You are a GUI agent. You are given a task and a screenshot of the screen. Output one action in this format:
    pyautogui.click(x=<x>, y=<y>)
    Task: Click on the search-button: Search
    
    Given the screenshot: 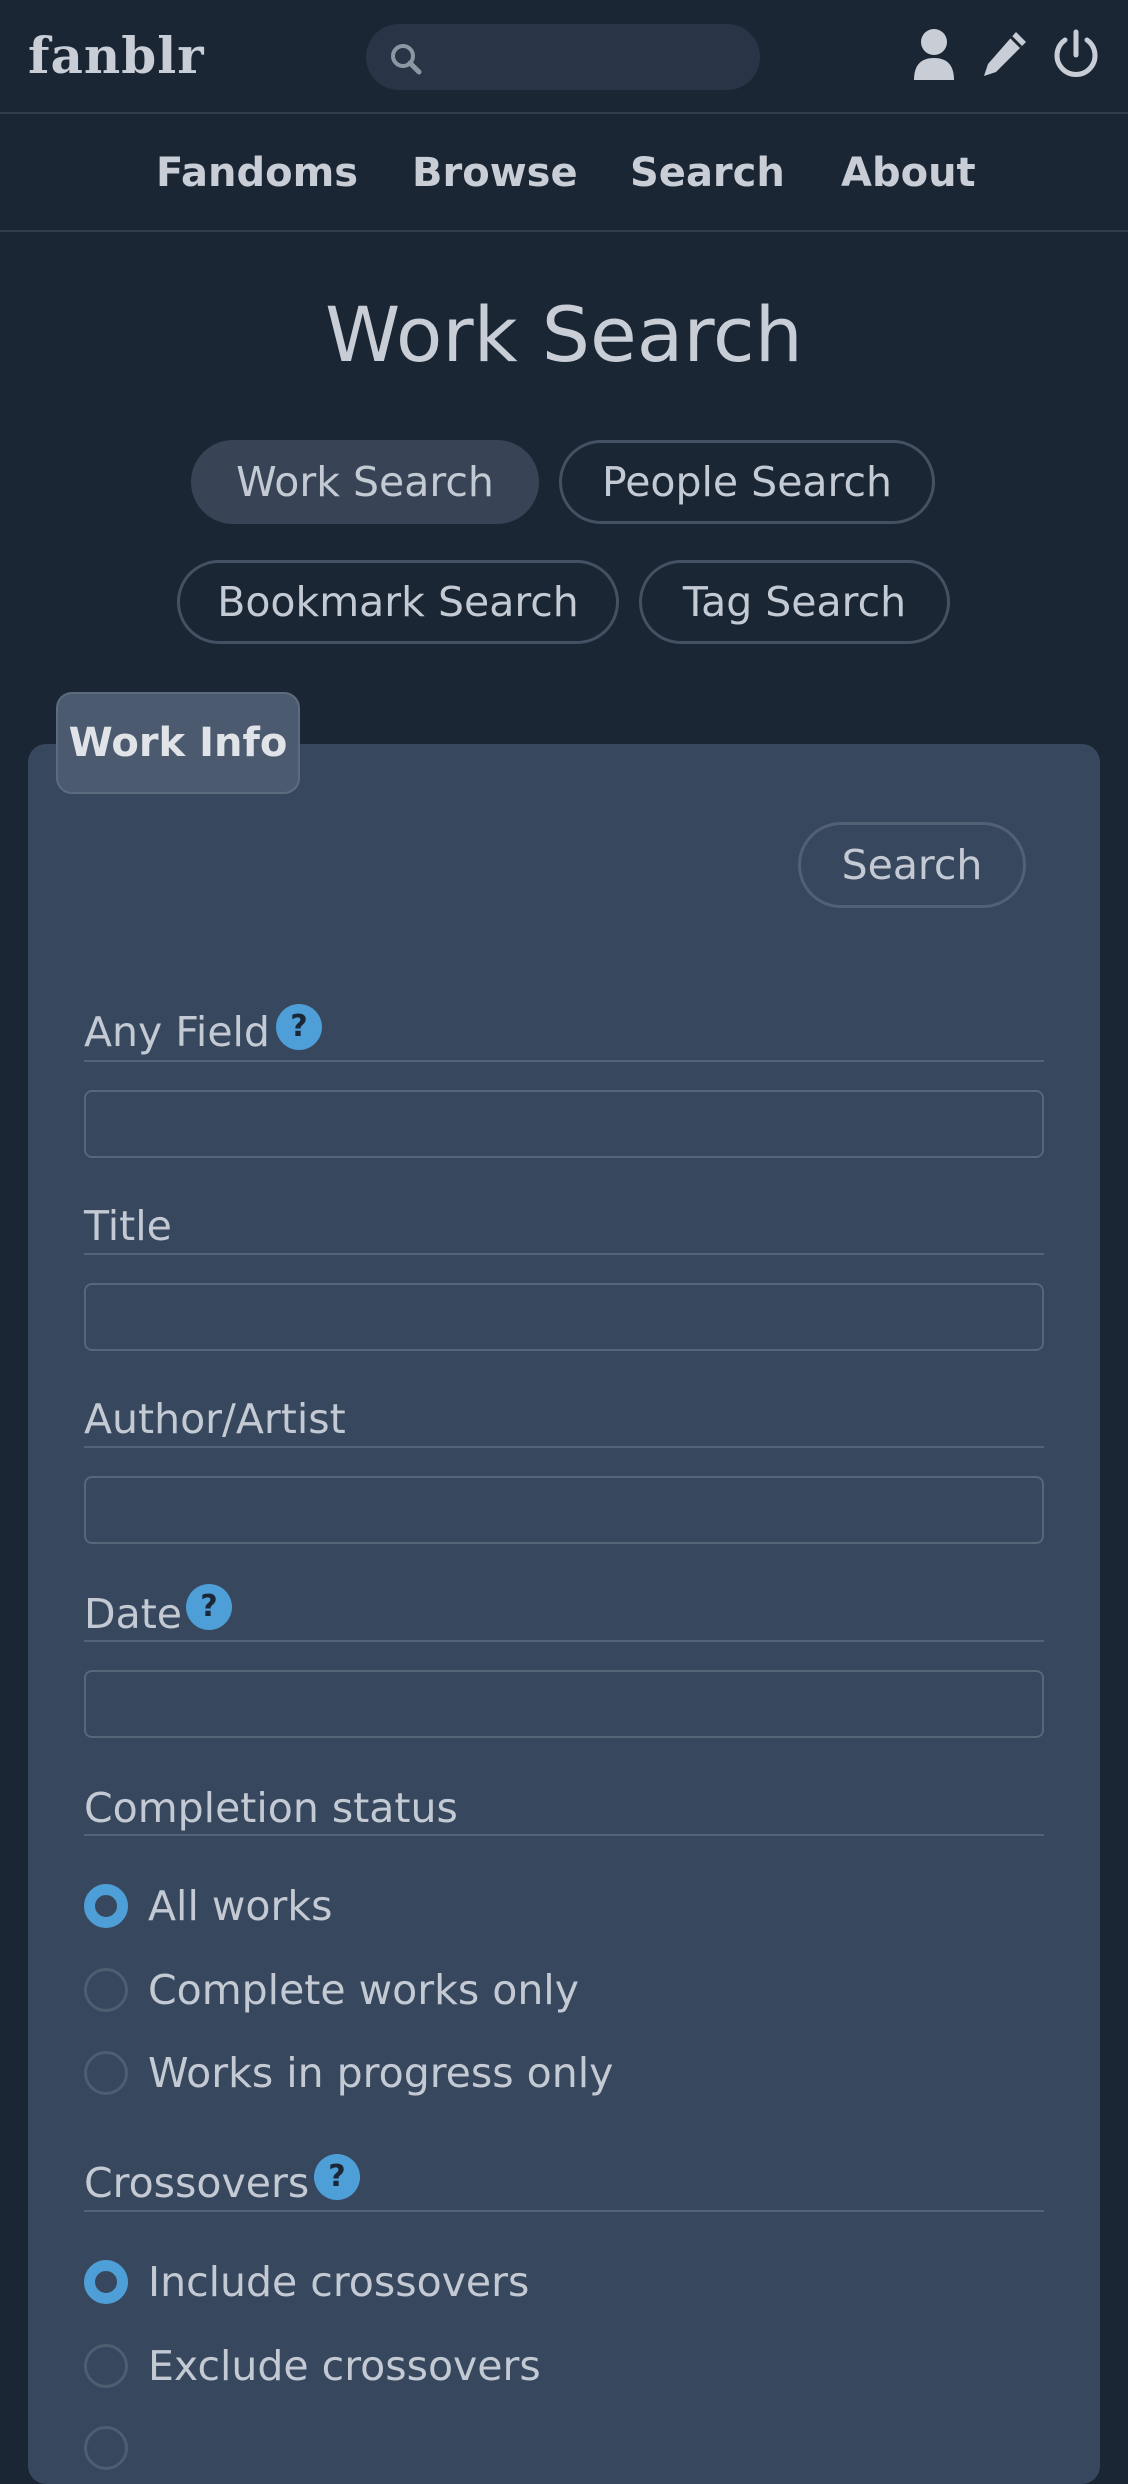 What is the action you would take?
    pyautogui.click(x=912, y=865)
    